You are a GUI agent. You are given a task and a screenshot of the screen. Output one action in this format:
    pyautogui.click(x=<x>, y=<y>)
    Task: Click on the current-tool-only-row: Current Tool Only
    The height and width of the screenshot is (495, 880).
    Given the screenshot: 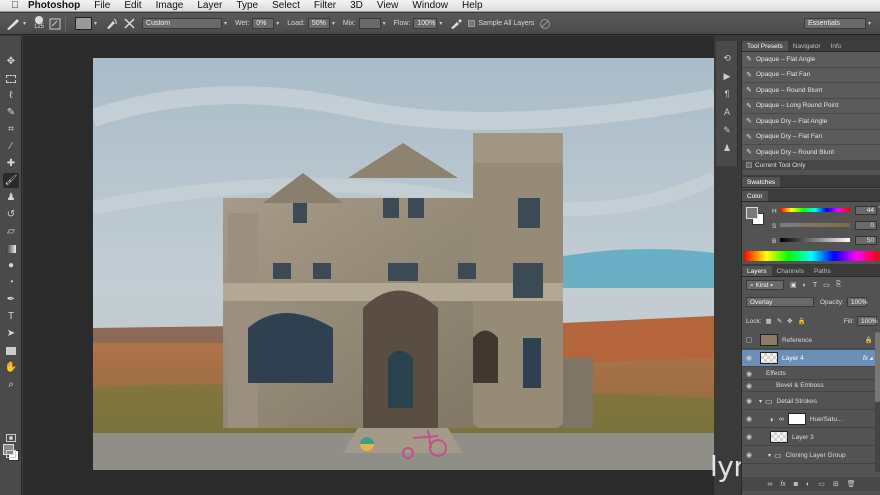 What is the action you would take?
    pyautogui.click(x=811, y=165)
    